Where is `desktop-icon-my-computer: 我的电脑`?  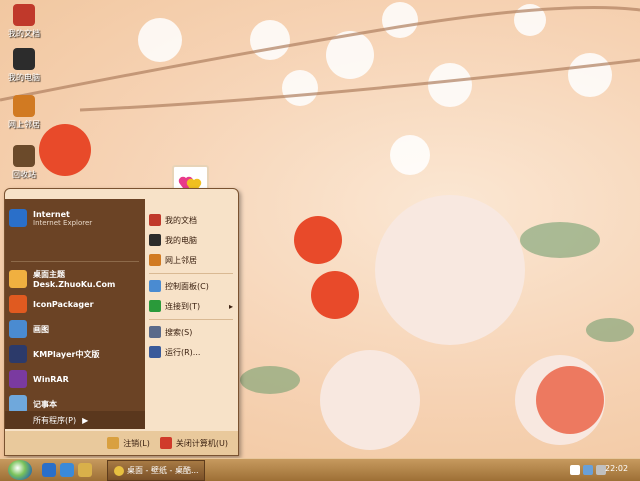
desktop-icon-my-computer: 我的电脑 is located at coordinates (24, 65).